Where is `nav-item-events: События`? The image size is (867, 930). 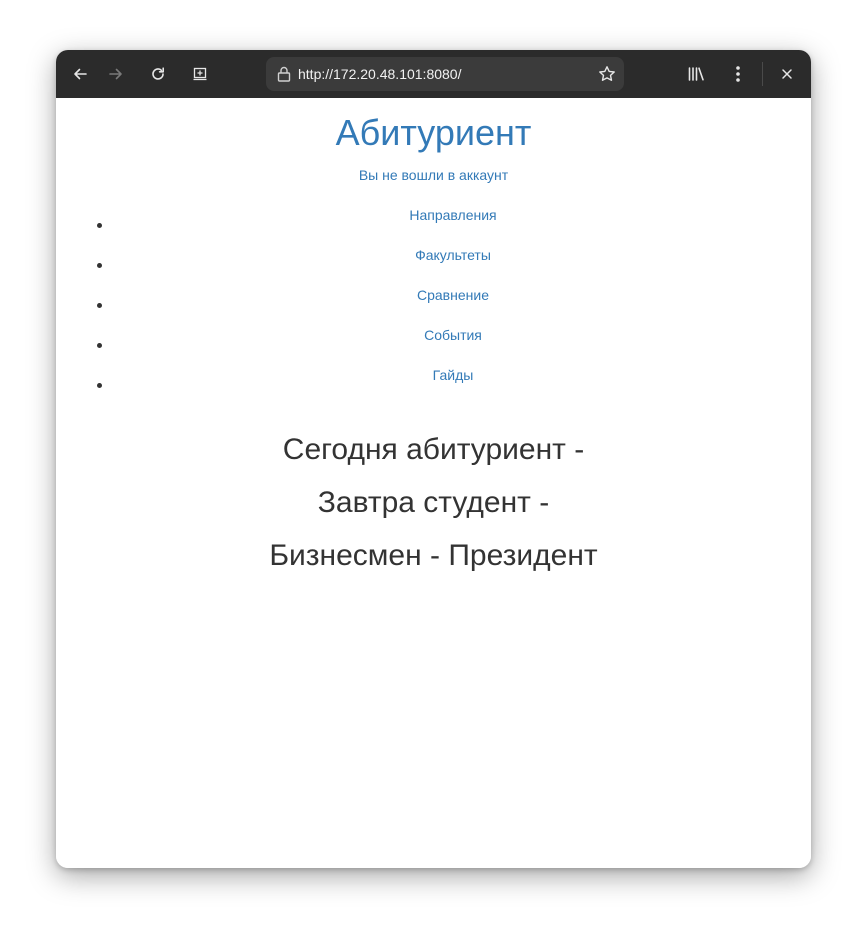
nav-item-events: События is located at coordinates (433, 344).